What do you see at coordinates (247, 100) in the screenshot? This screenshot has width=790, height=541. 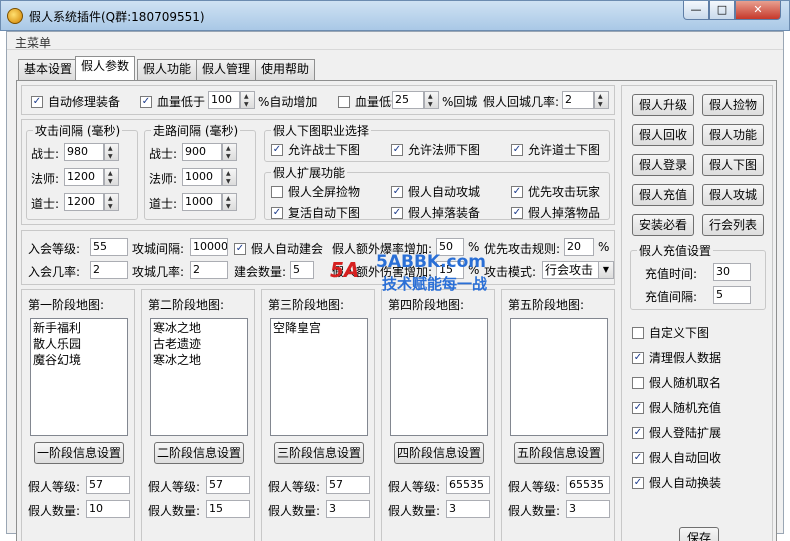 I see `hp-low-spinner: ▲ ▼` at bounding box center [247, 100].